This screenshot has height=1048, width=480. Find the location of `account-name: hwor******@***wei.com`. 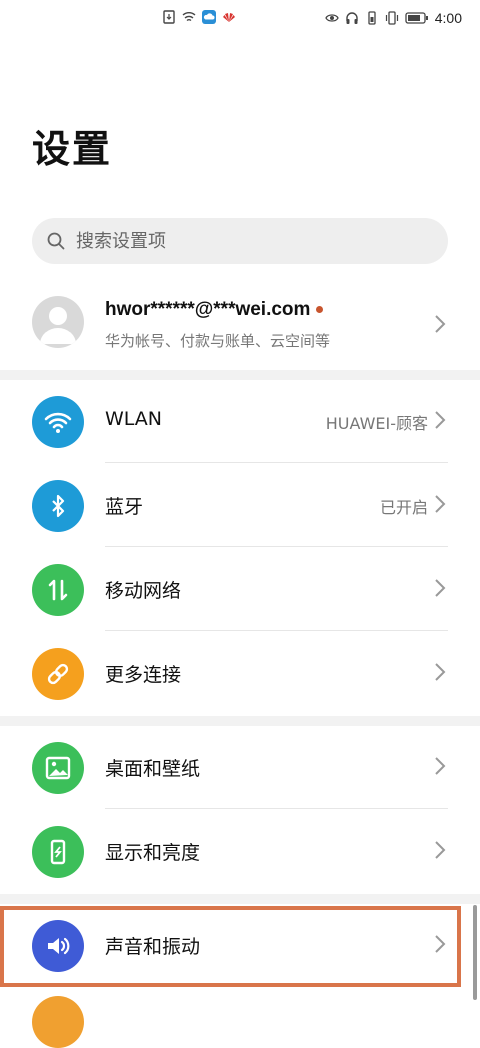

account-name: hwor******@***wei.com is located at coordinates (208, 309).